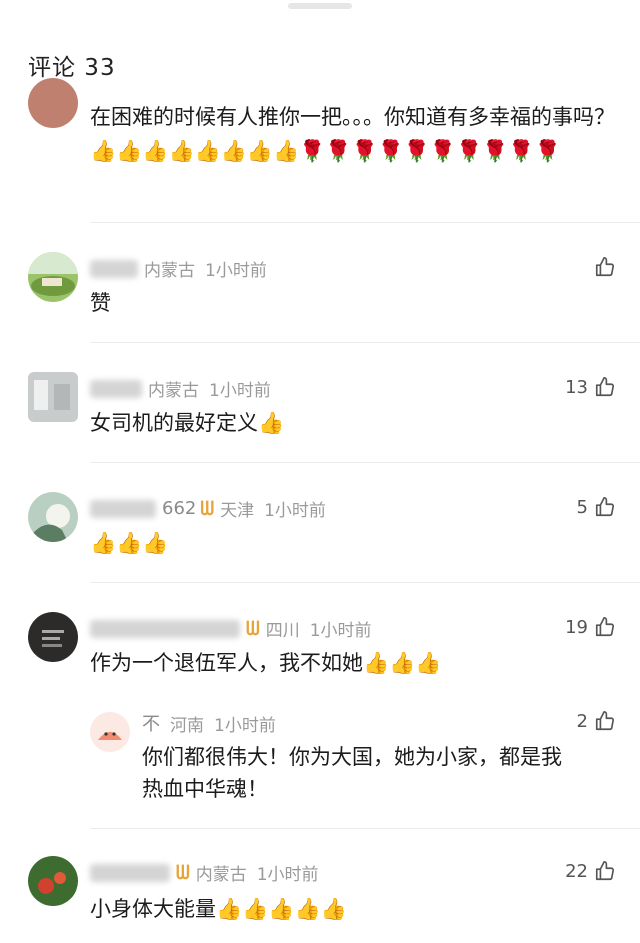 Image resolution: width=640 pixels, height=943 pixels. I want to click on comment-text: 作为一个退伍军人，我不如她👍👍👍, so click(266, 663).